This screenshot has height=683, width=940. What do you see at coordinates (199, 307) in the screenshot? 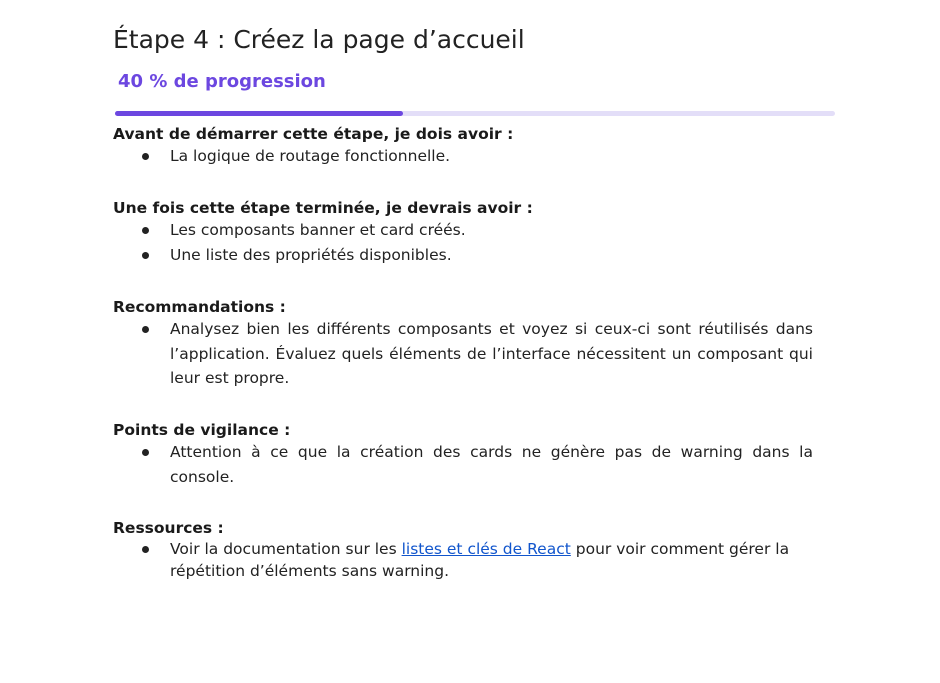
I see `section-heading: Recommandations :` at bounding box center [199, 307].